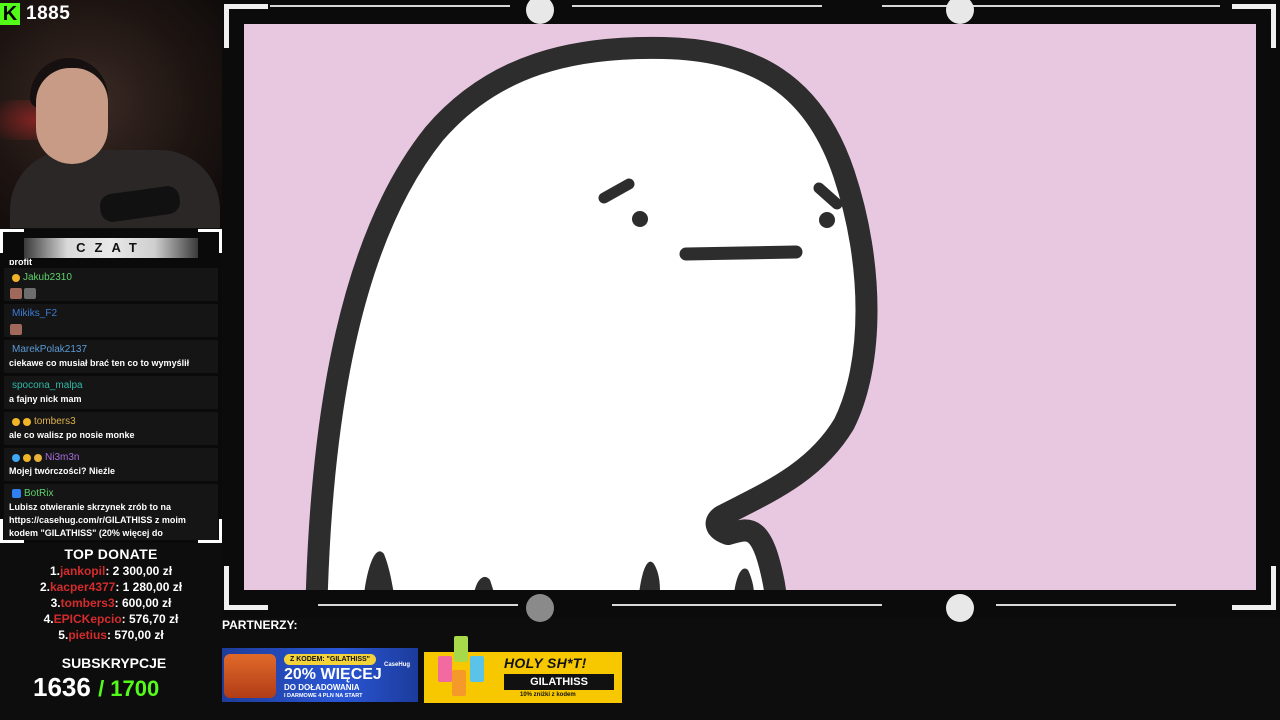 The width and height of the screenshot is (1280, 720). I want to click on top-donate-title: TOP DONATE, so click(111, 554).